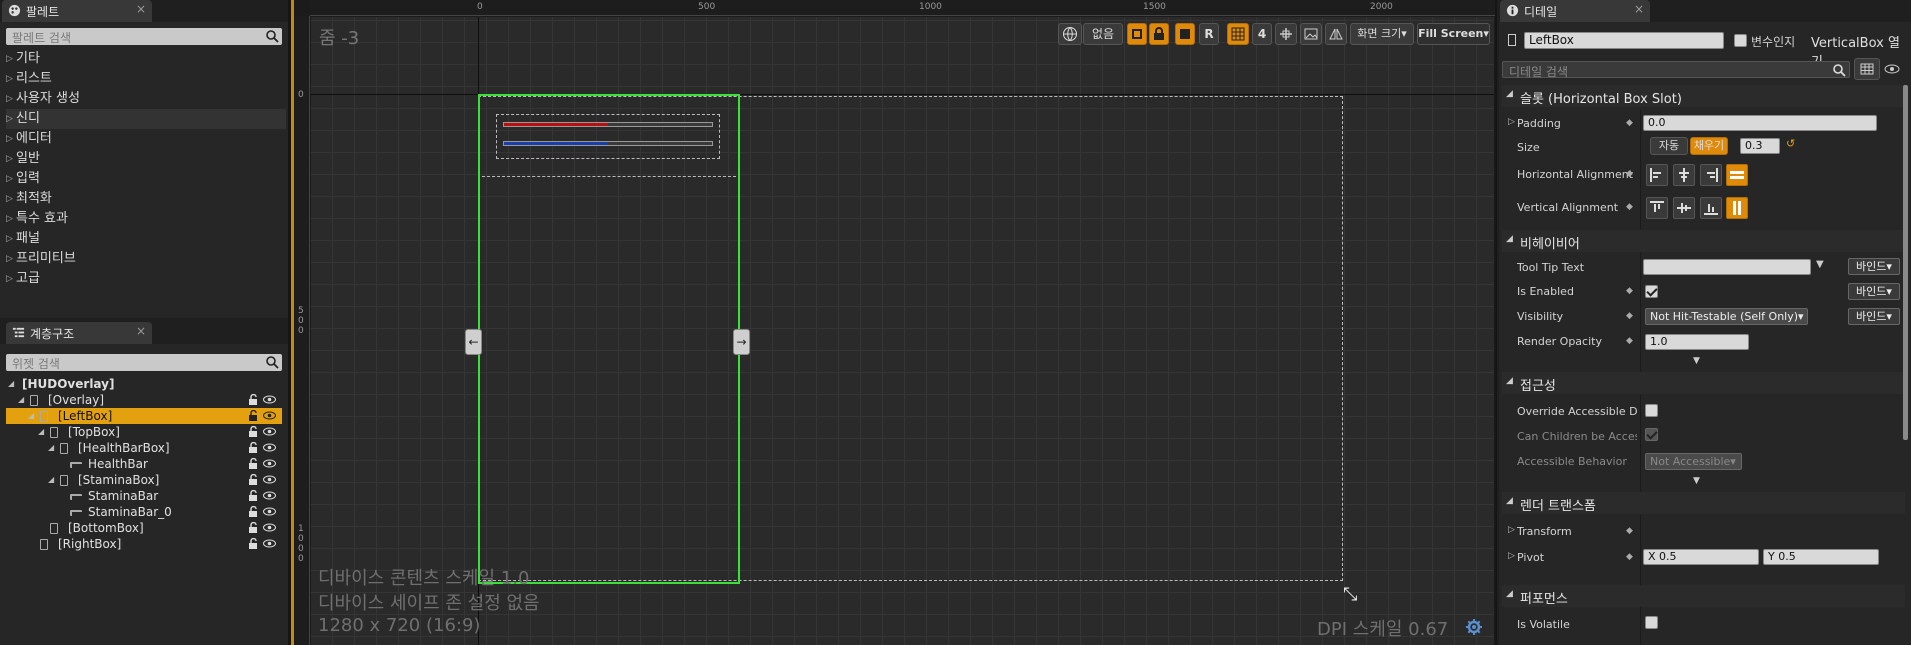 The image size is (1911, 645). I want to click on tooltip-input, so click(1727, 267).